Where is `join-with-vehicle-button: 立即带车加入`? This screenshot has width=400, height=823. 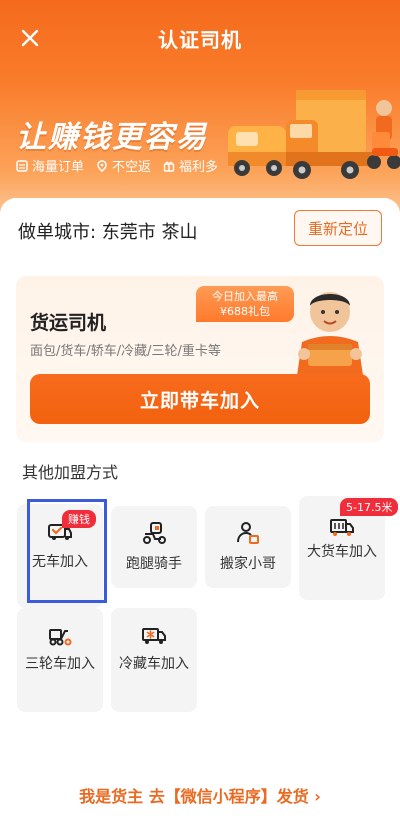
join-with-vehicle-button: 立即带车加入 is located at coordinates (200, 399).